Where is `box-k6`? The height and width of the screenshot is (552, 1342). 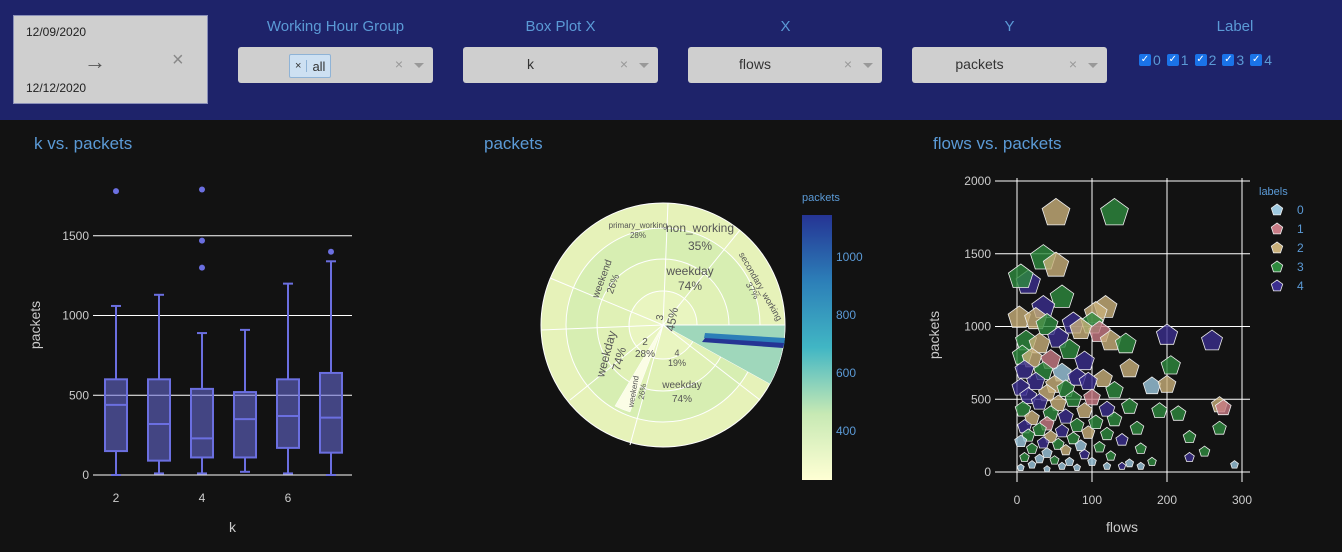 box-k6 is located at coordinates (288, 378).